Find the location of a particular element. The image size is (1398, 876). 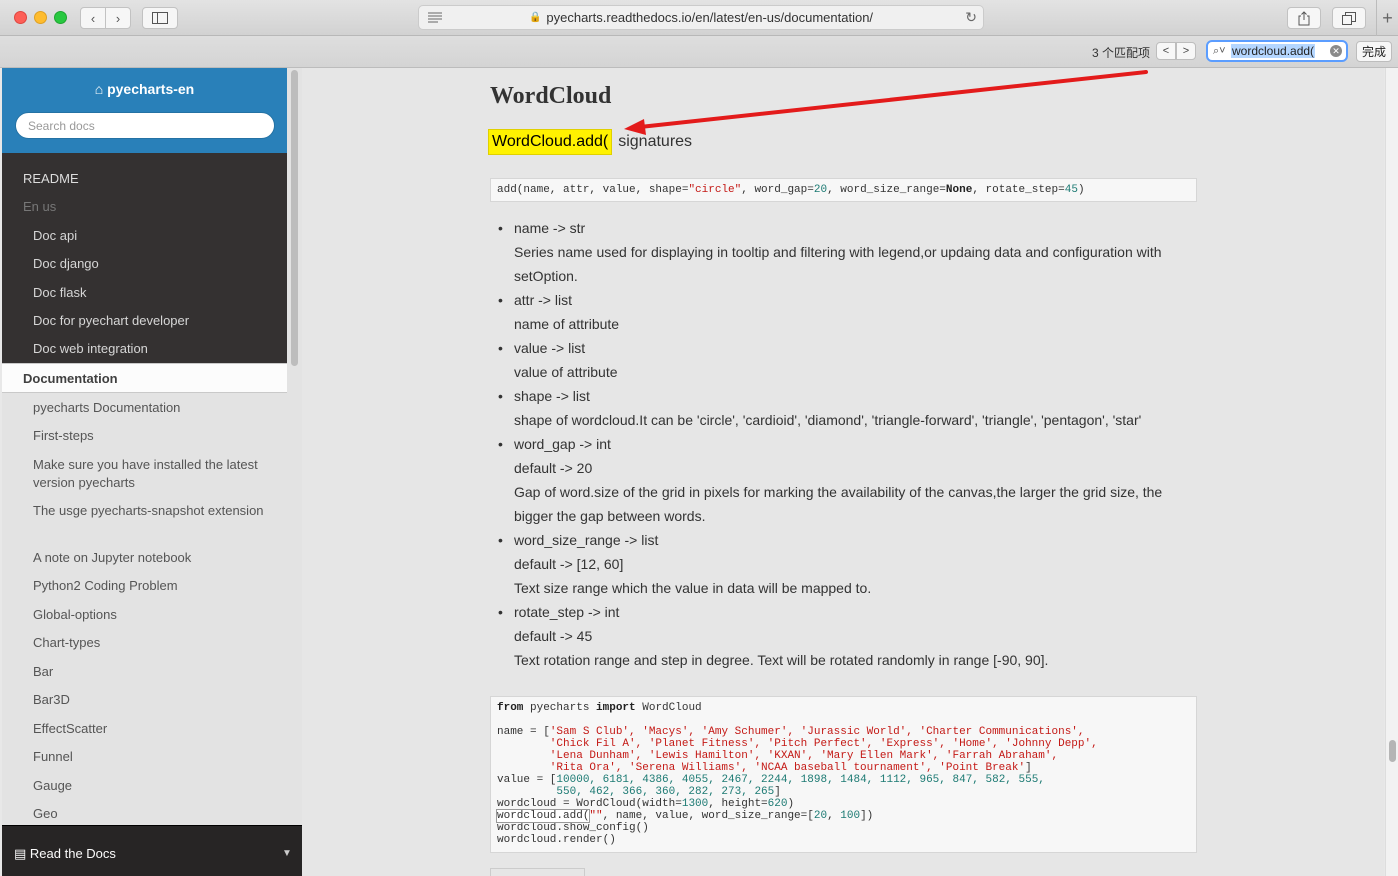

sidebar-item-doc-django: Doc django is located at coordinates (153, 263).